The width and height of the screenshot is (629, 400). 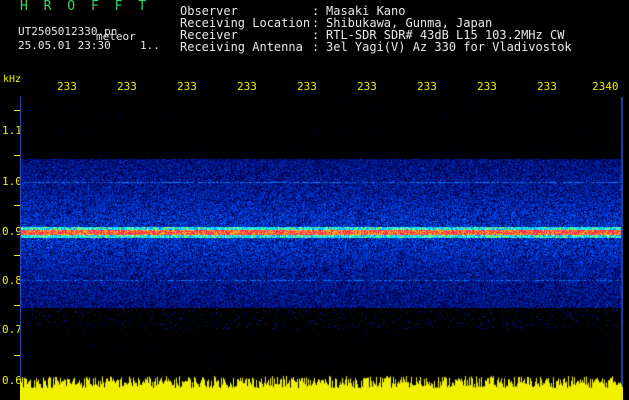 I want to click on freq-tick: 0.9, so click(x=12, y=231).